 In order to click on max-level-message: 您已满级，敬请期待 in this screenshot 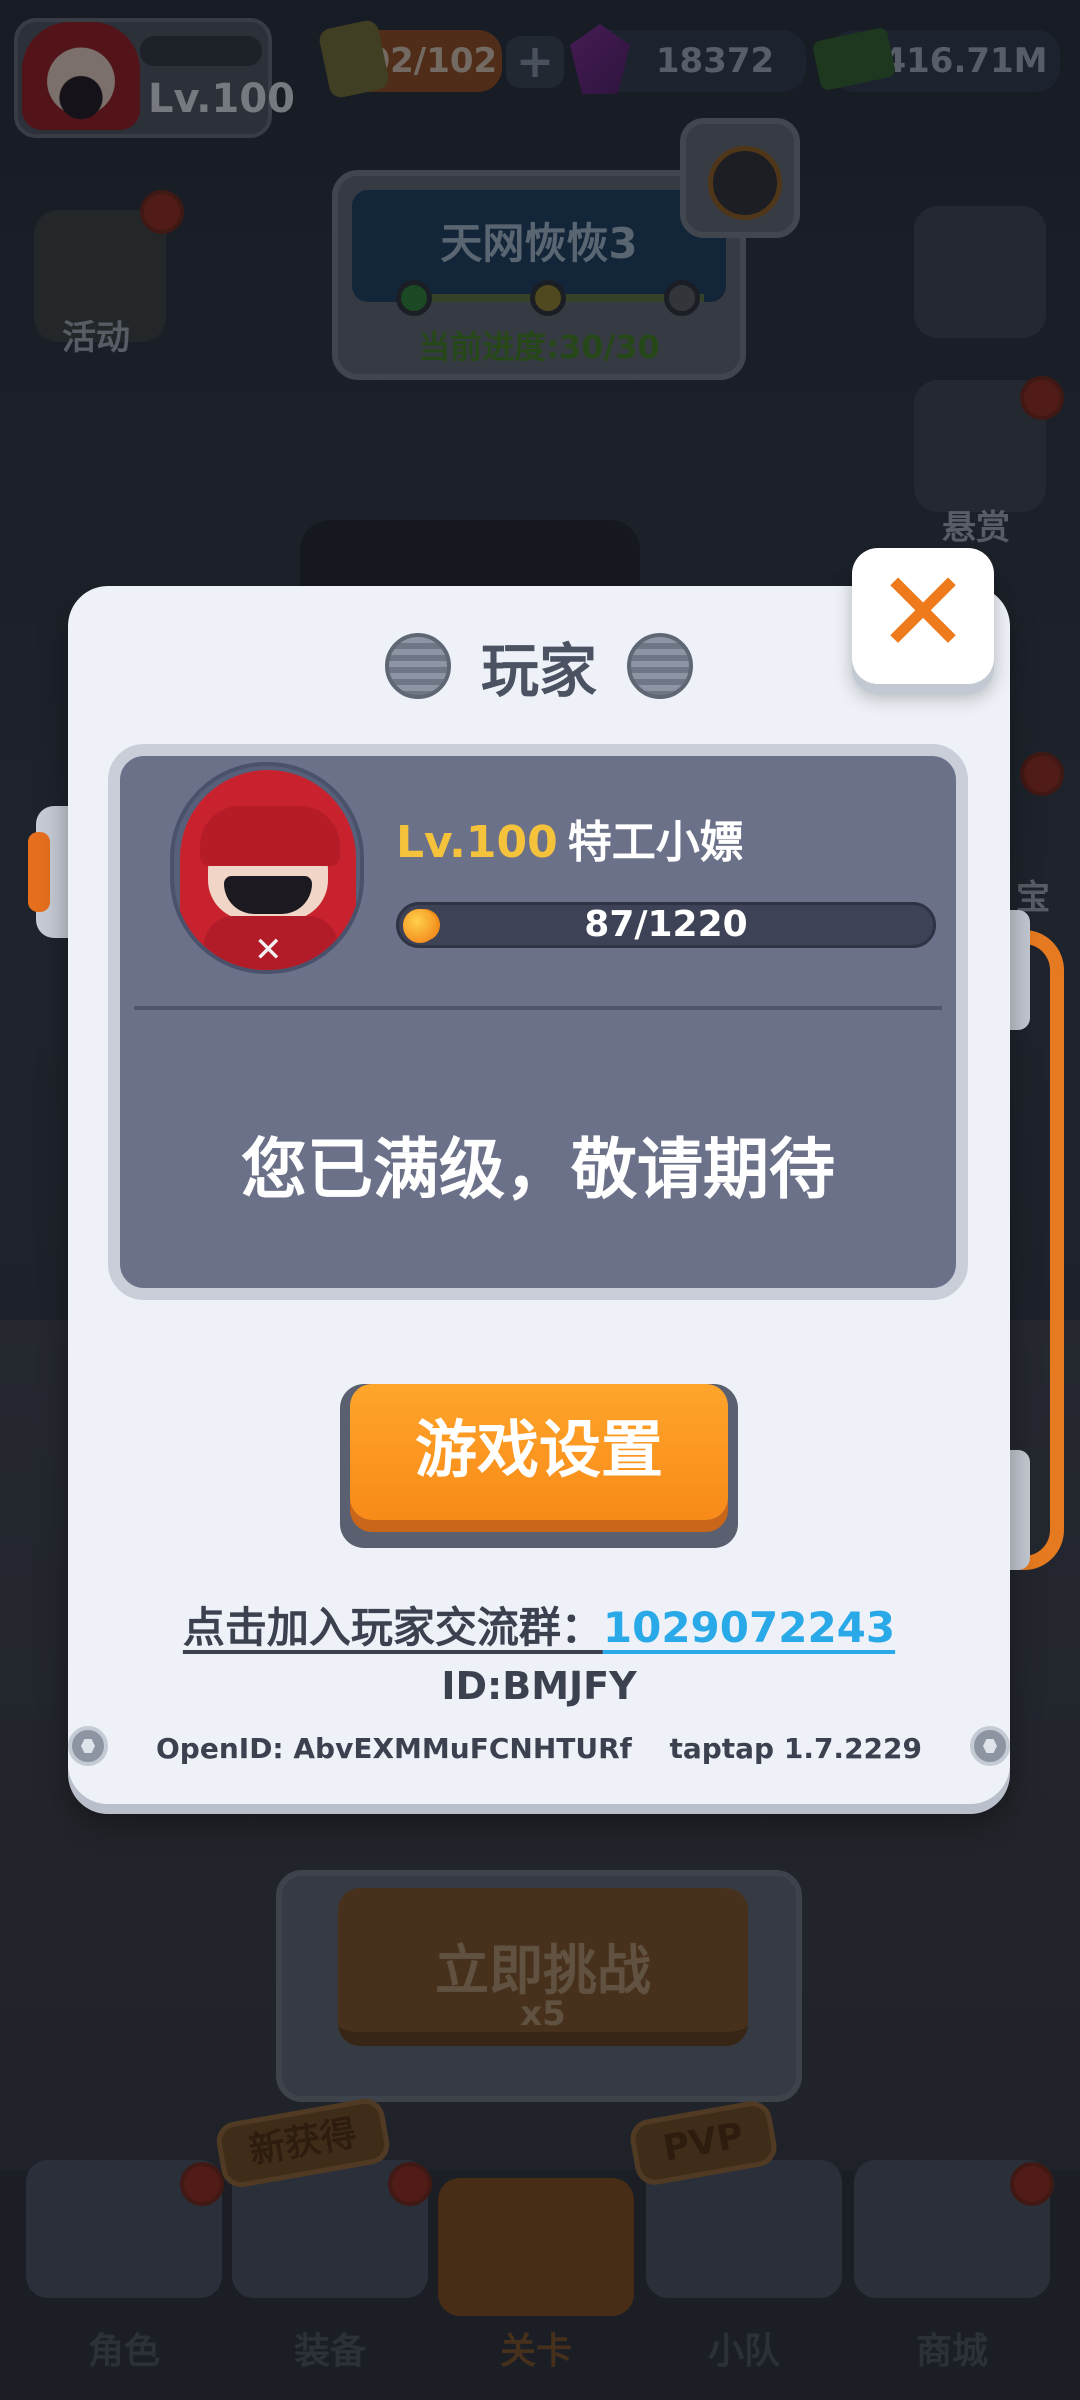, I will do `click(538, 1169)`.